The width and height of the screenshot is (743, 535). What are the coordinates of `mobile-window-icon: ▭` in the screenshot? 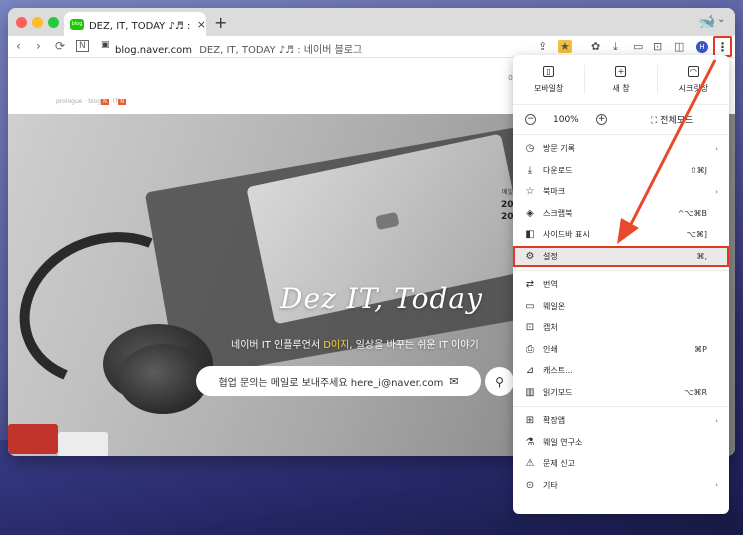 It's located at (638, 46).